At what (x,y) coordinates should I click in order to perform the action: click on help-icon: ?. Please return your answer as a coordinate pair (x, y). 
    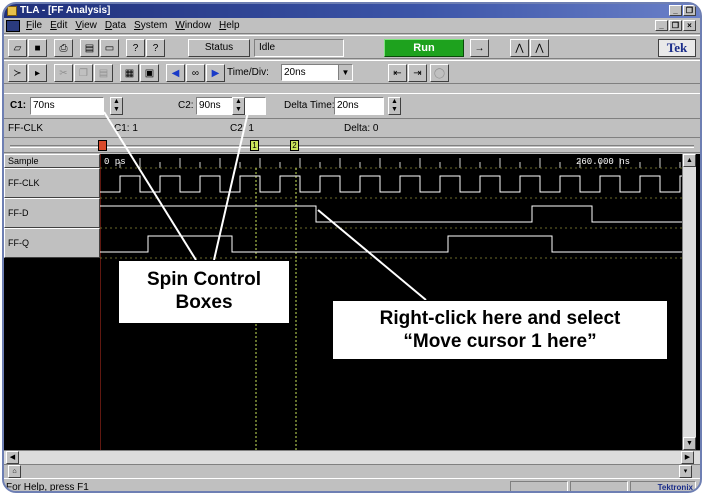
    Looking at the image, I should click on (155, 48).